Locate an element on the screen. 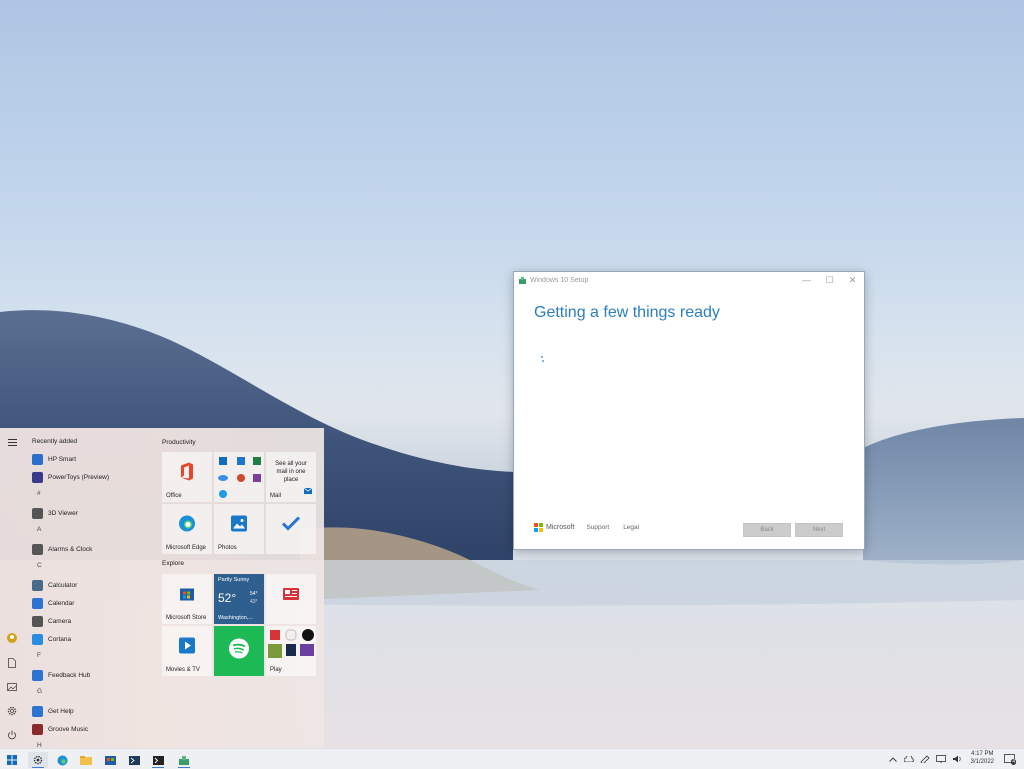  volume-tray is located at coordinates (957, 759).